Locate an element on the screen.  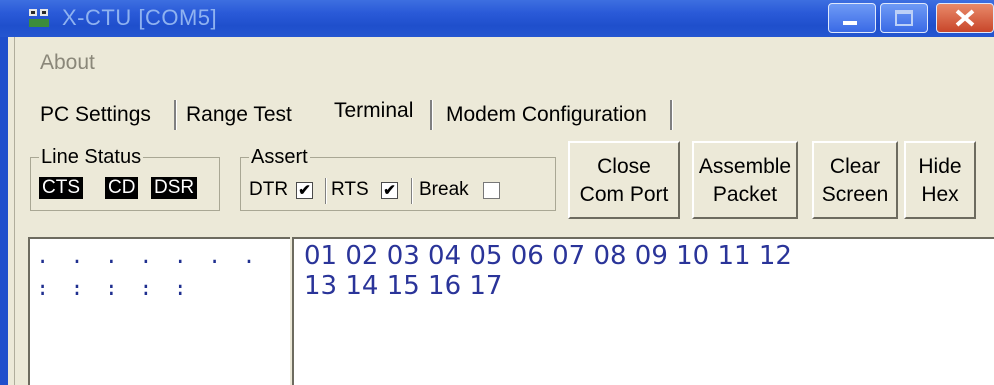
assemble-packet-label-2: Packet is located at coordinates (745, 194).